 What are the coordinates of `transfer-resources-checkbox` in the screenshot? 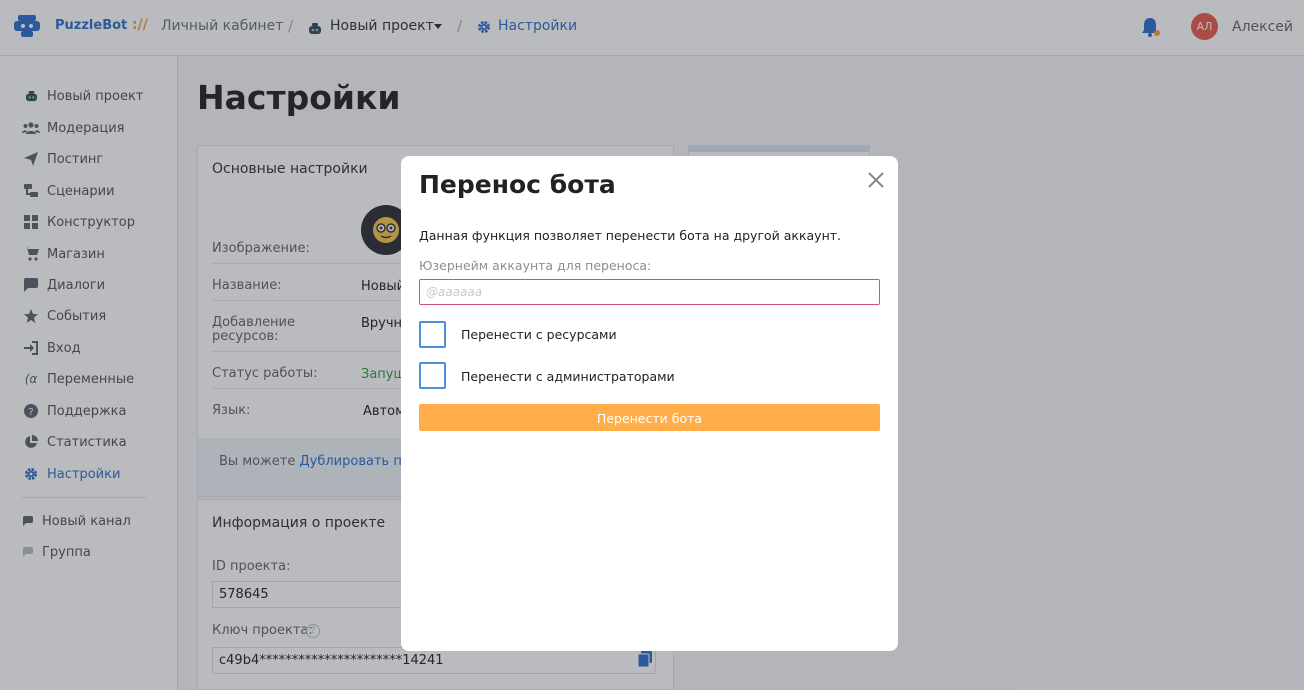 It's located at (432, 334).